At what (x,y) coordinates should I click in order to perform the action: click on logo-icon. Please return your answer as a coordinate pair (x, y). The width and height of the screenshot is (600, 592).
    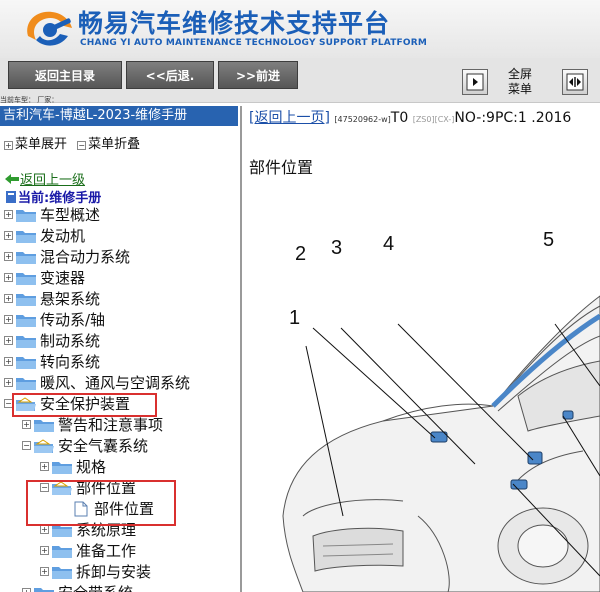
    Looking at the image, I should click on (50, 28).